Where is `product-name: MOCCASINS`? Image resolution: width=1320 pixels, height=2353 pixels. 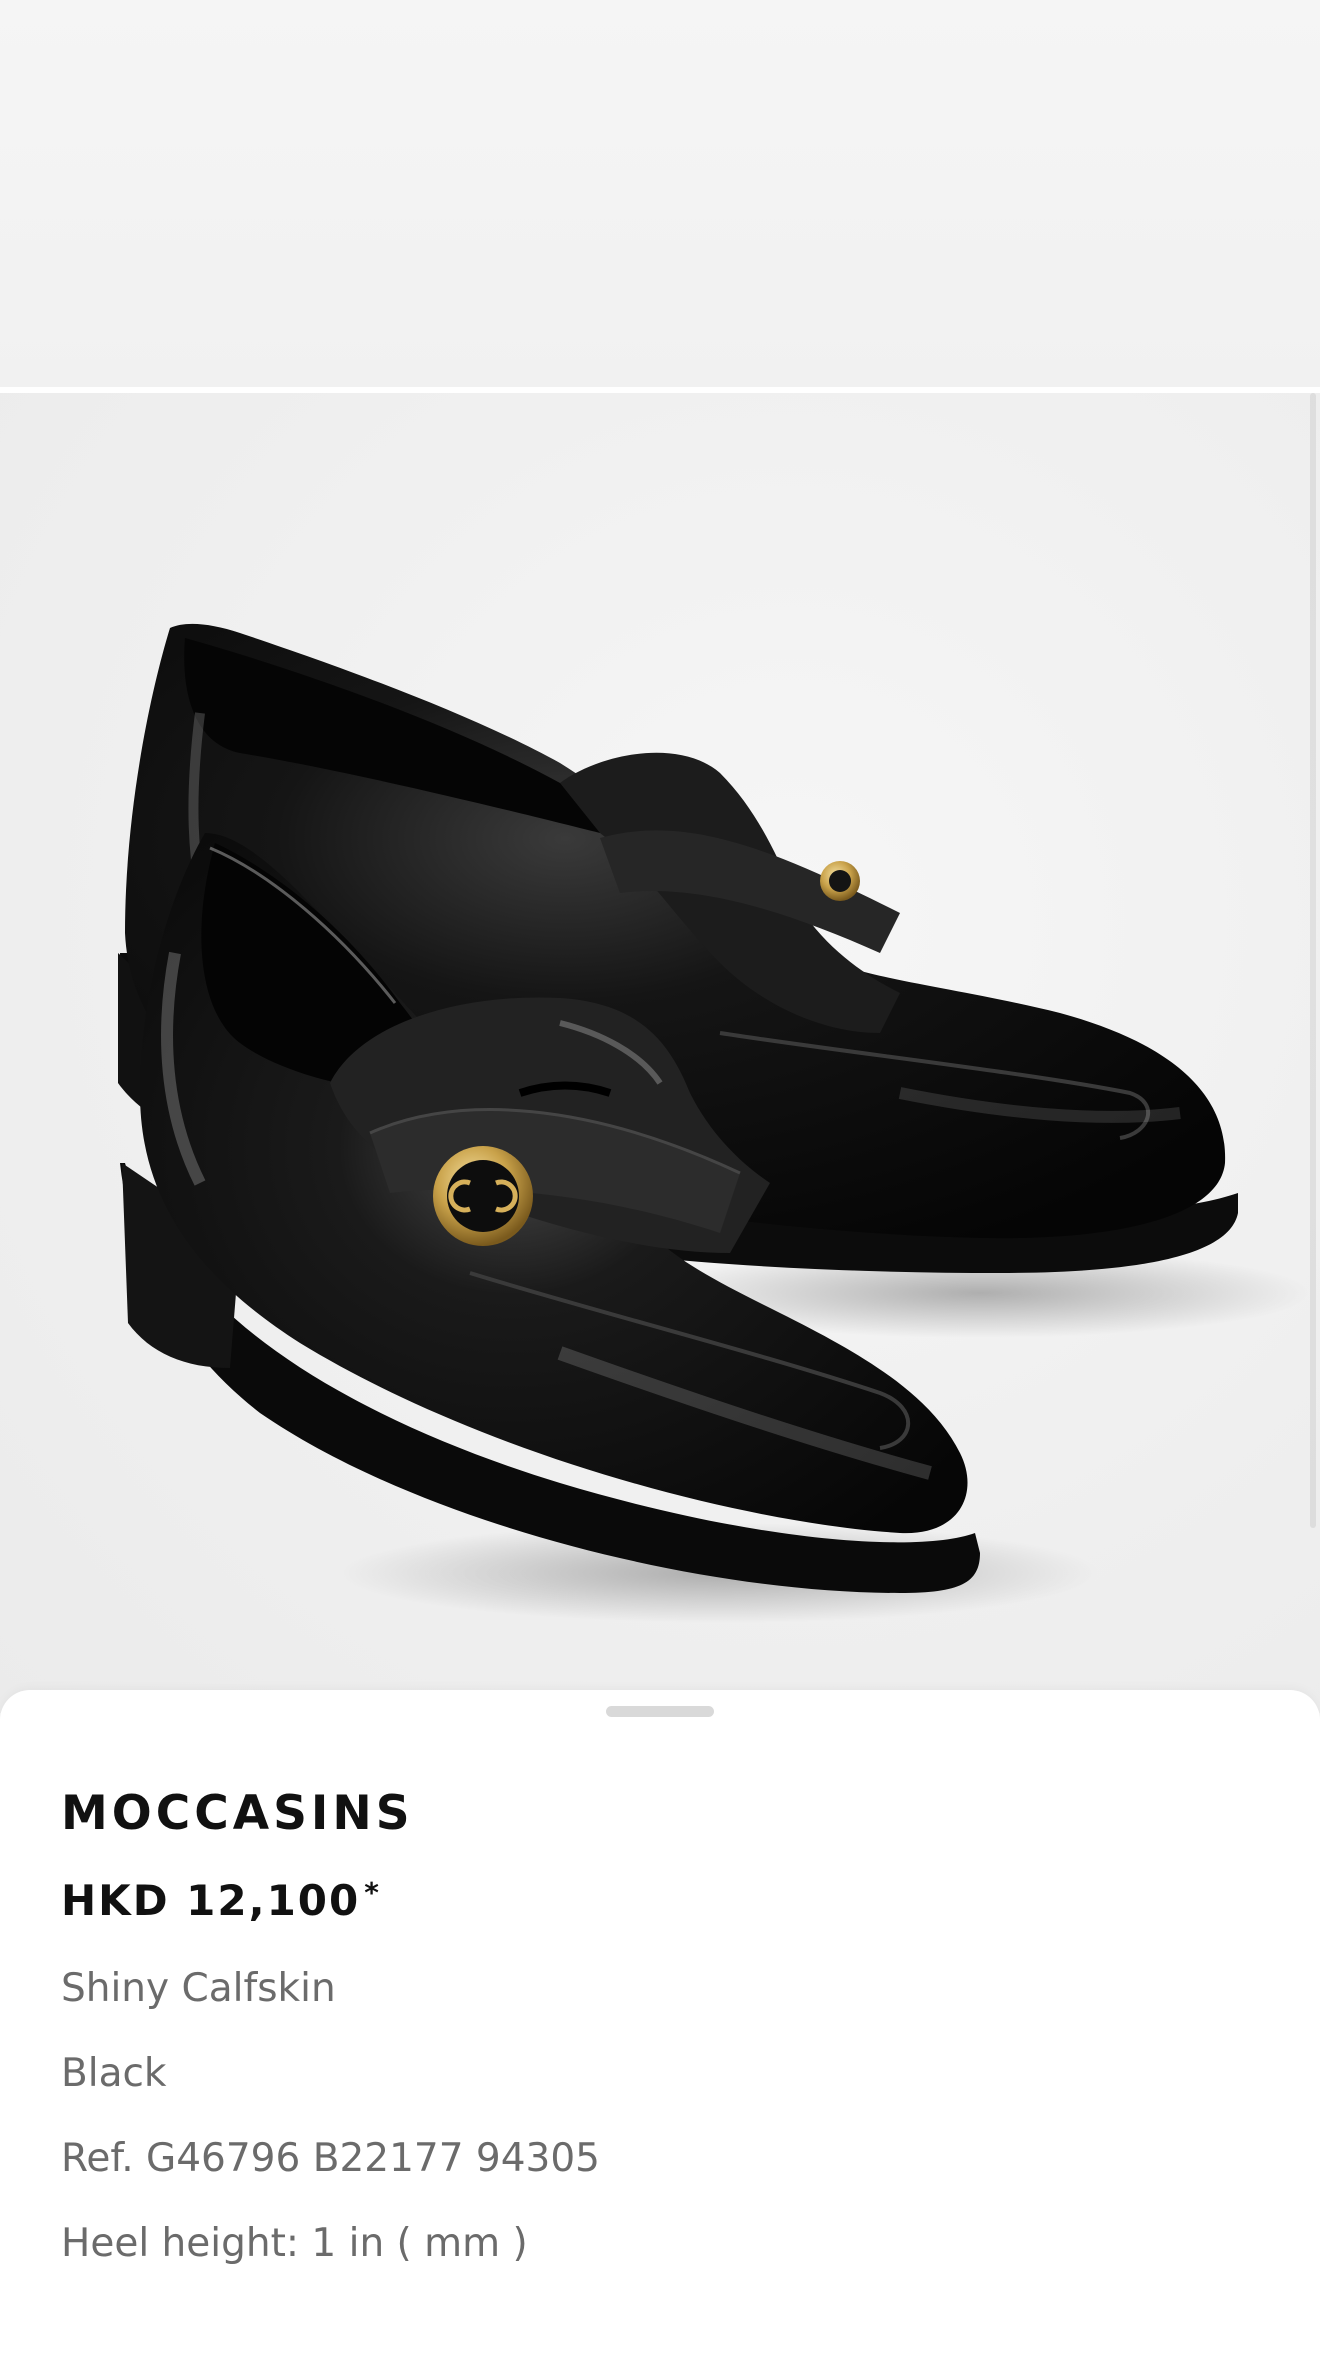
product-name: MOCCASINS is located at coordinates (237, 1813).